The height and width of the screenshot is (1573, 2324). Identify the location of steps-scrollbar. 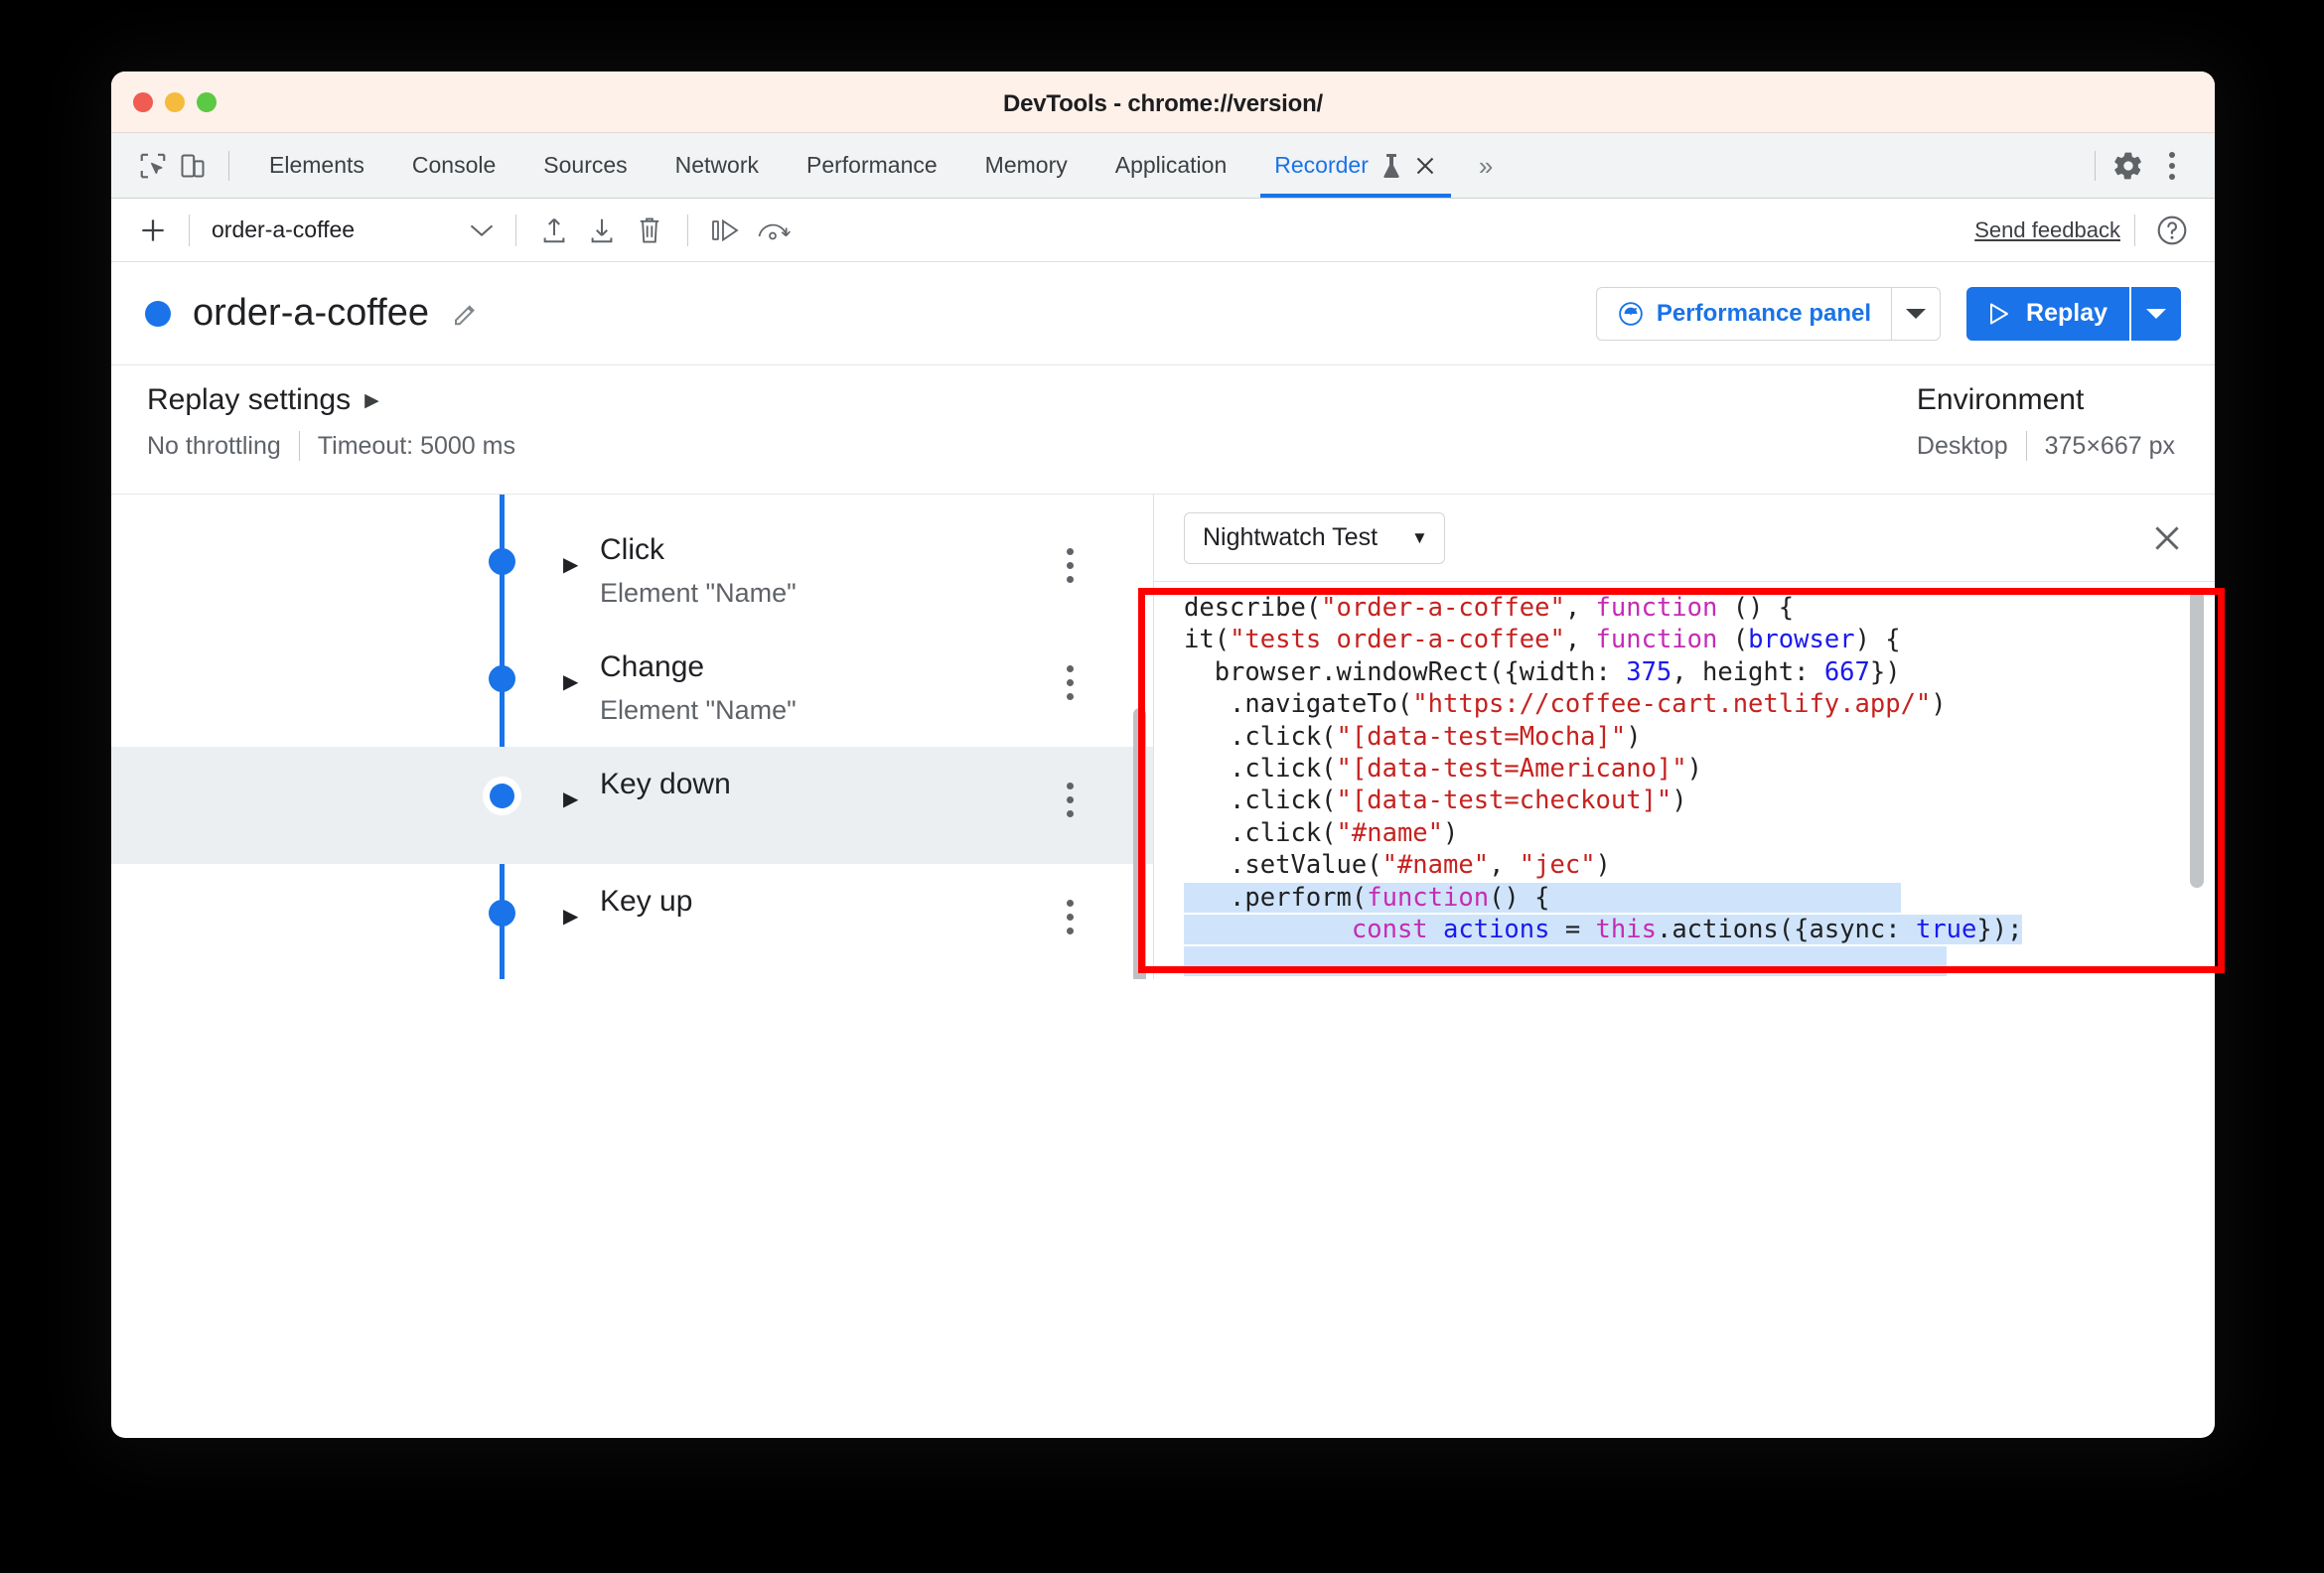
(1139, 737).